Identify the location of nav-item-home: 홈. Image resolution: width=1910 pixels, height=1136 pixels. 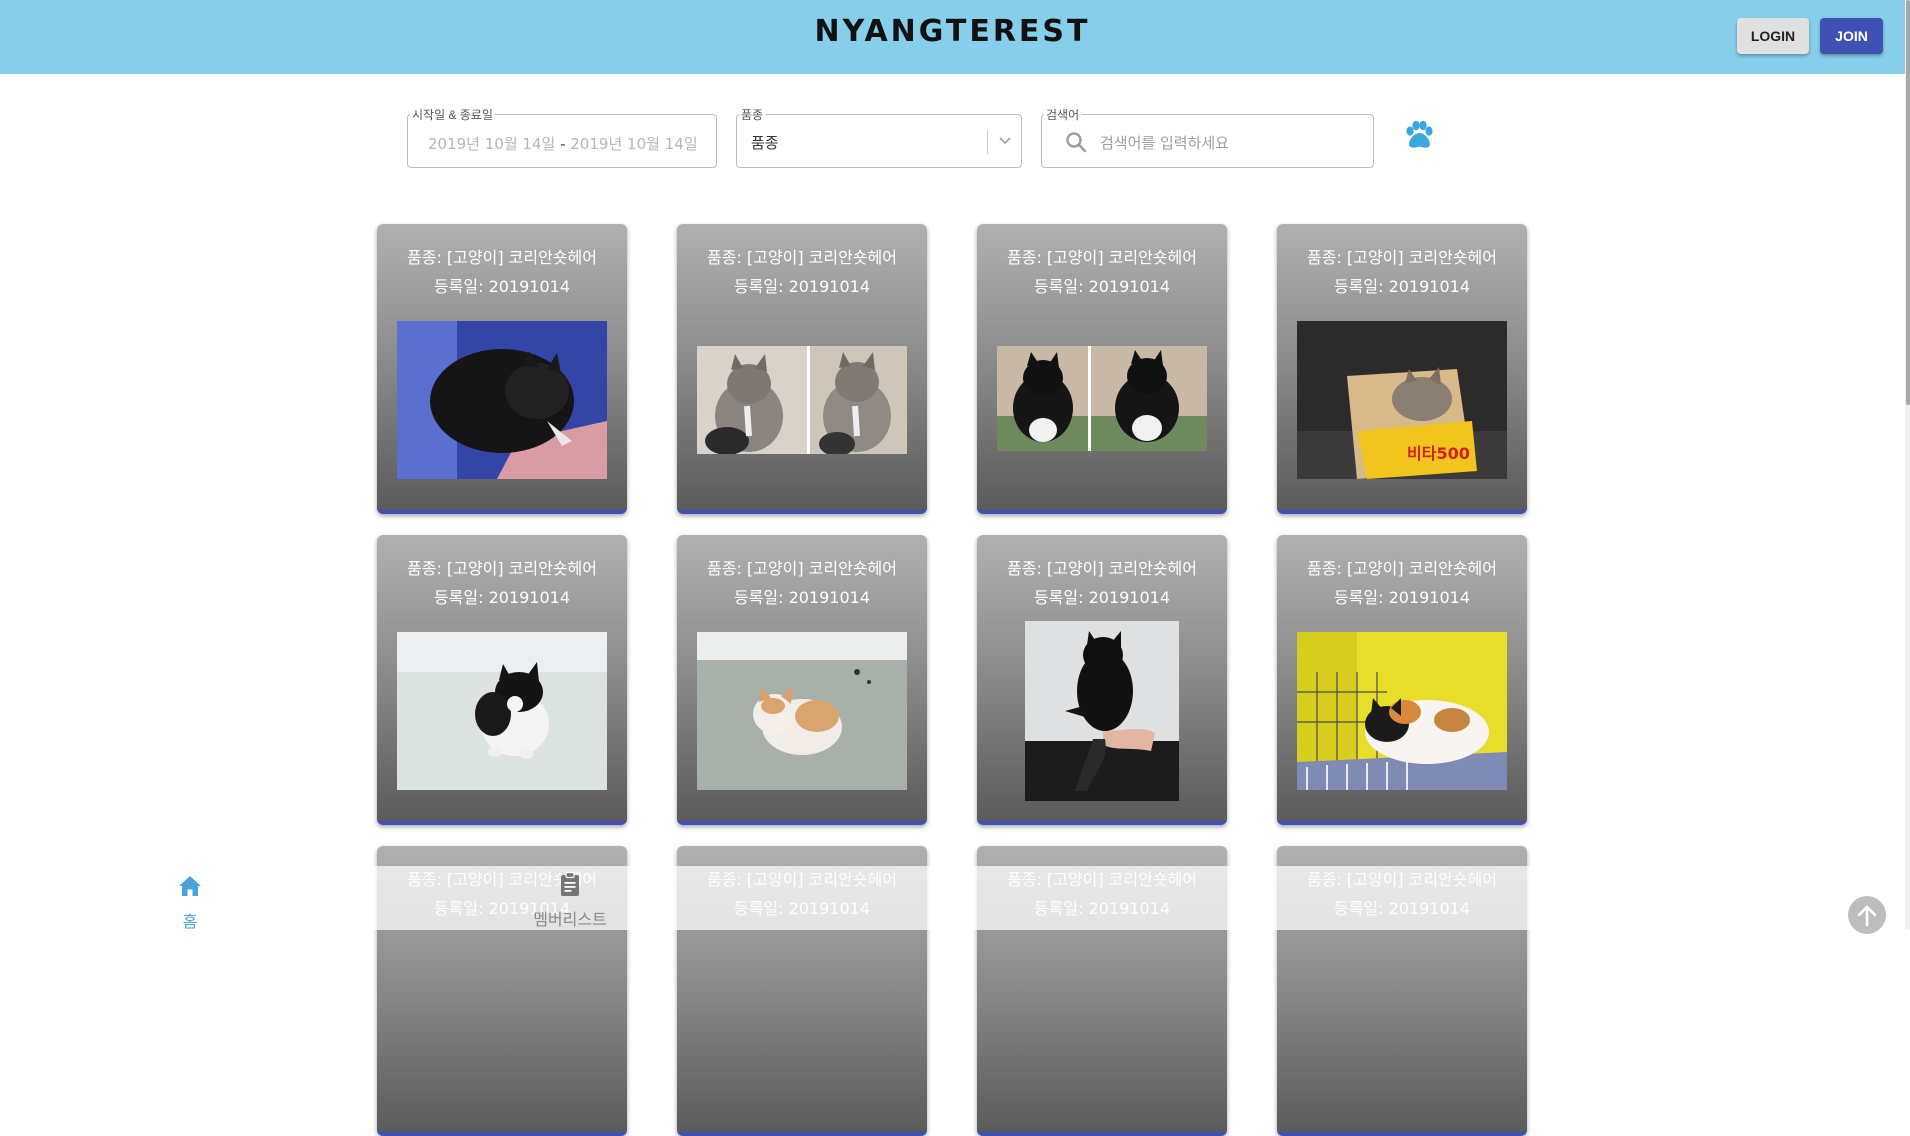
(190, 898).